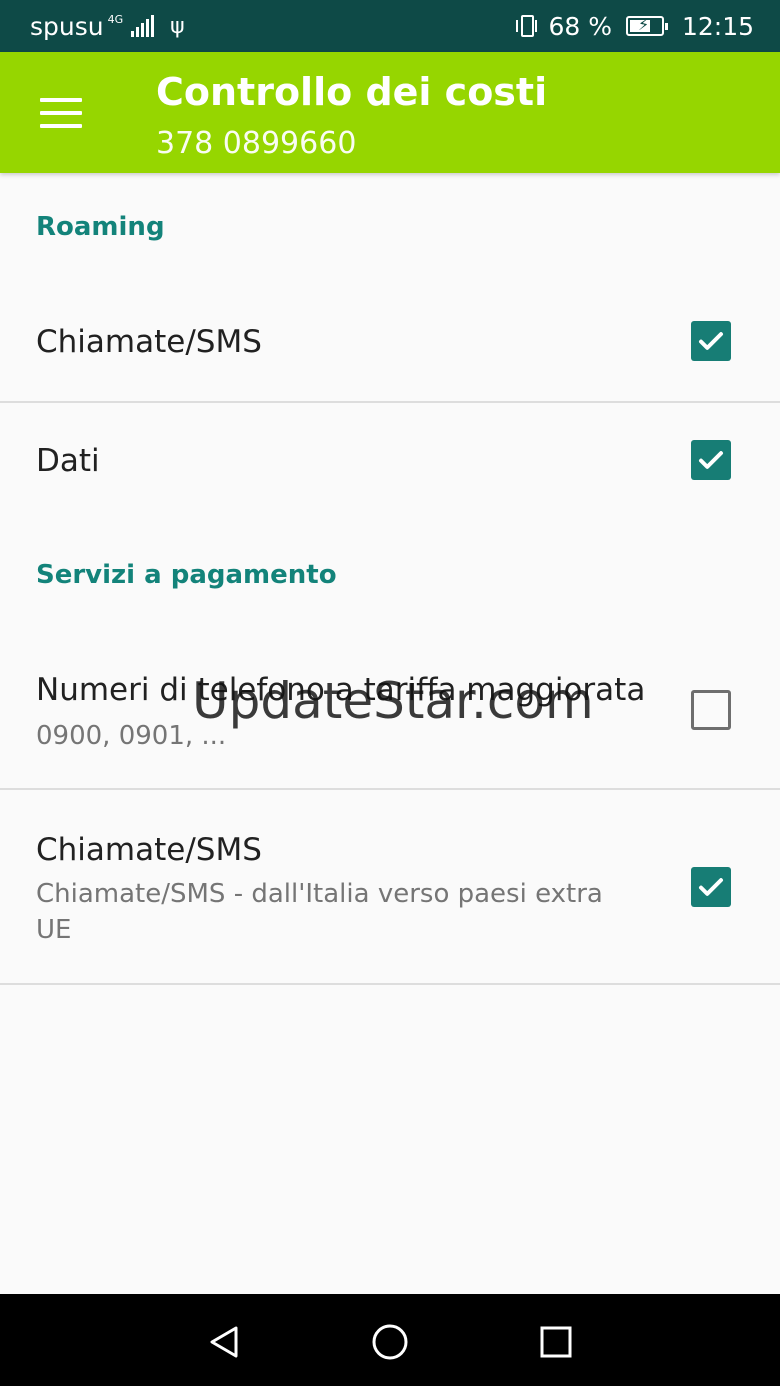 The width and height of the screenshot is (780, 1386). I want to click on battery-icon: ⚡, so click(646, 25).